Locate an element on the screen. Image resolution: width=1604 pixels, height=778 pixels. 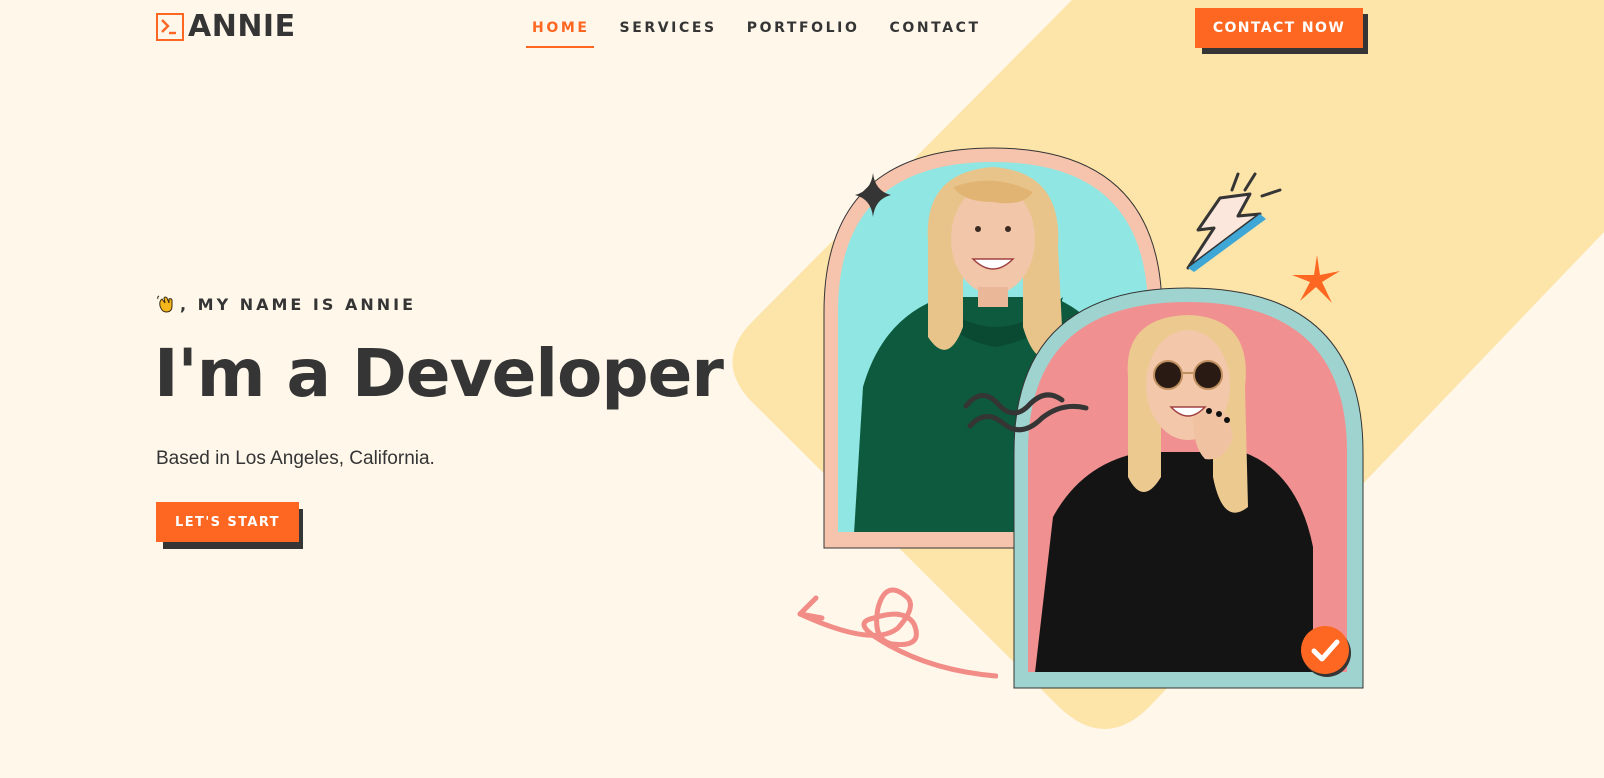
nav-portfolio: PORTFOLIO is located at coordinates (803, 33).